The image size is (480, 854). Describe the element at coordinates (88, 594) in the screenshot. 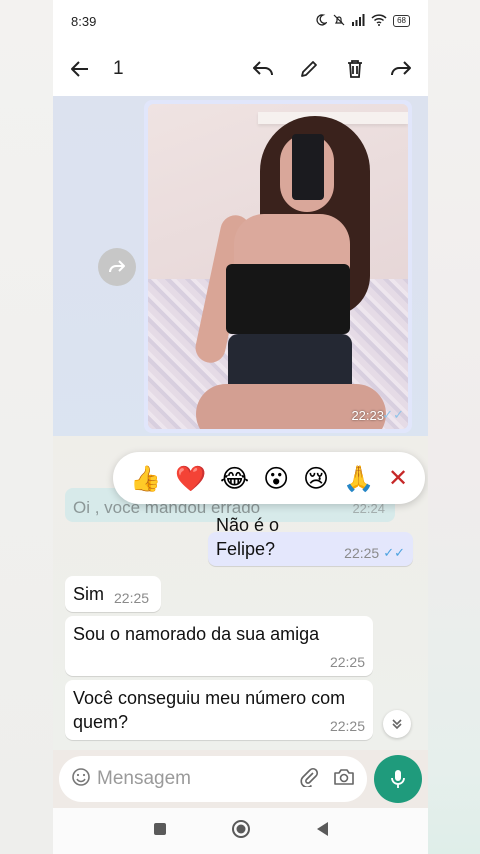

I see `message-text: Sim` at that location.